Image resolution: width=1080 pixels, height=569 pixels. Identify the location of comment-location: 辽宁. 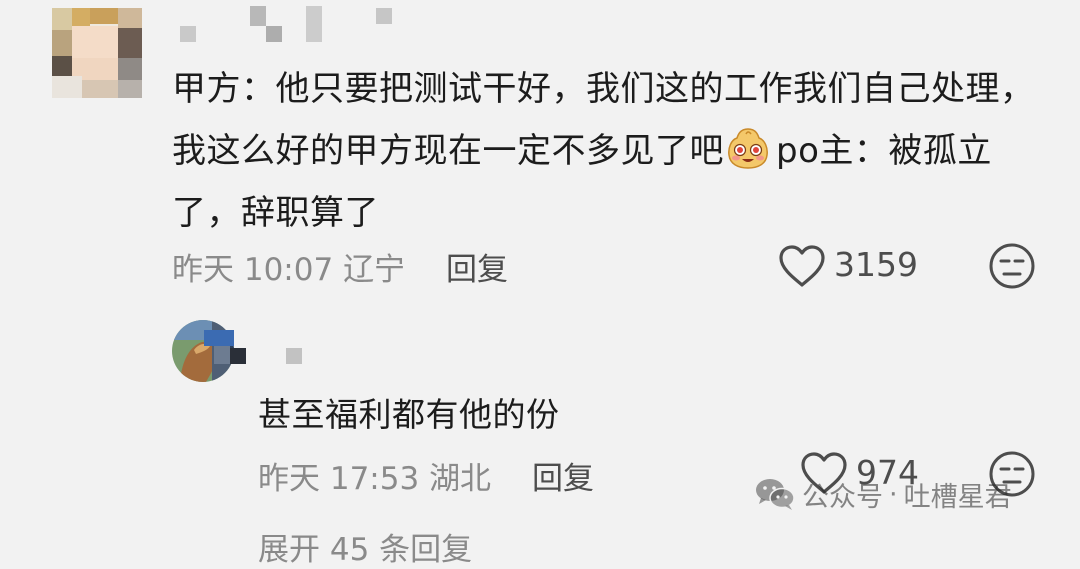
(374, 270).